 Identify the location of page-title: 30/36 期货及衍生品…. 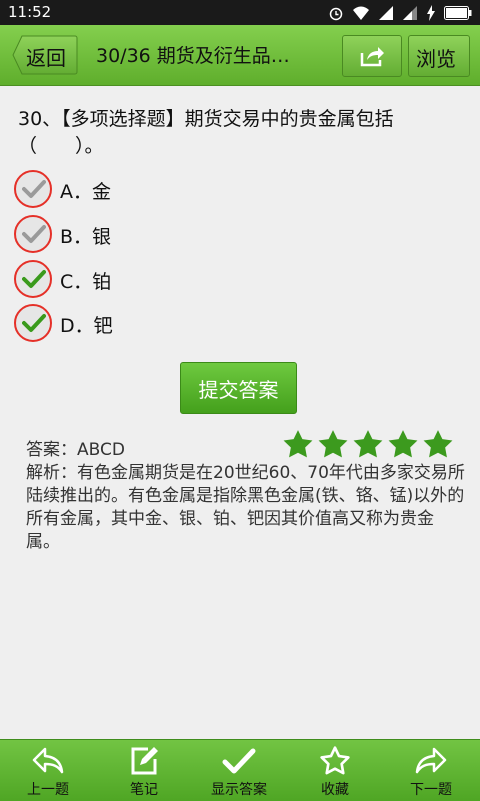
(193, 56).